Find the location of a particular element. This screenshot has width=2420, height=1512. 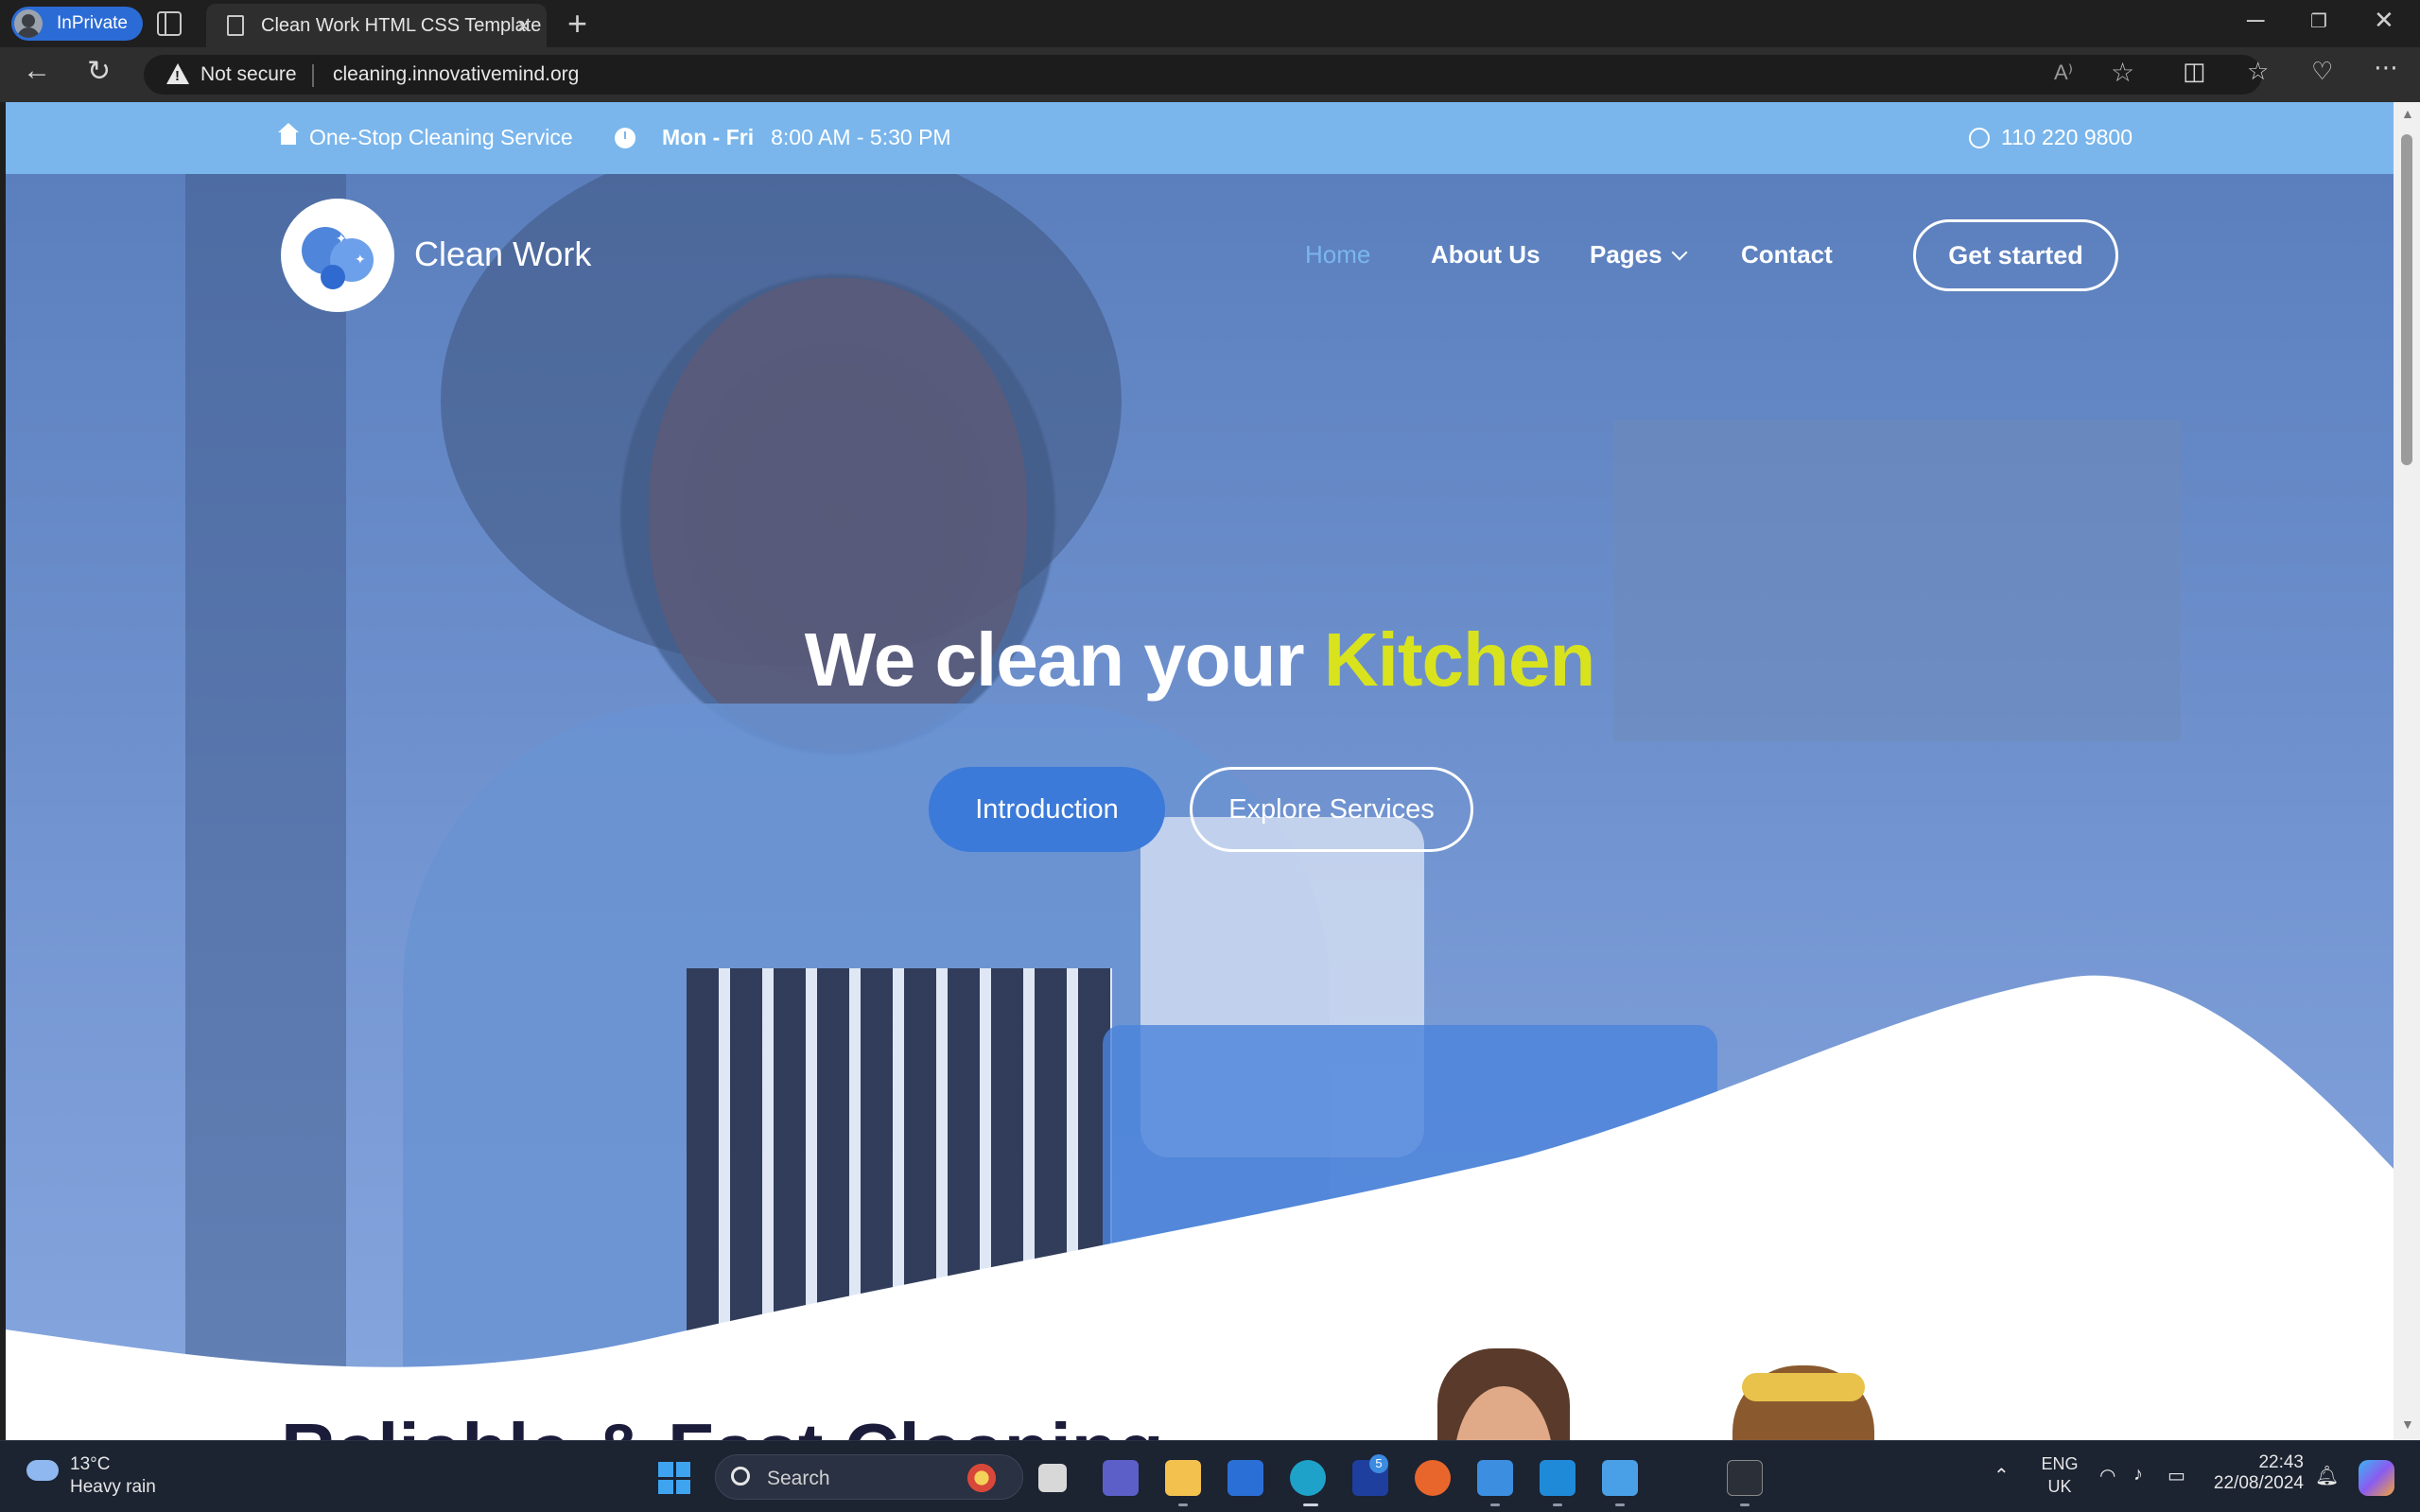

lang-line2: UK is located at coordinates (2060, 1486).